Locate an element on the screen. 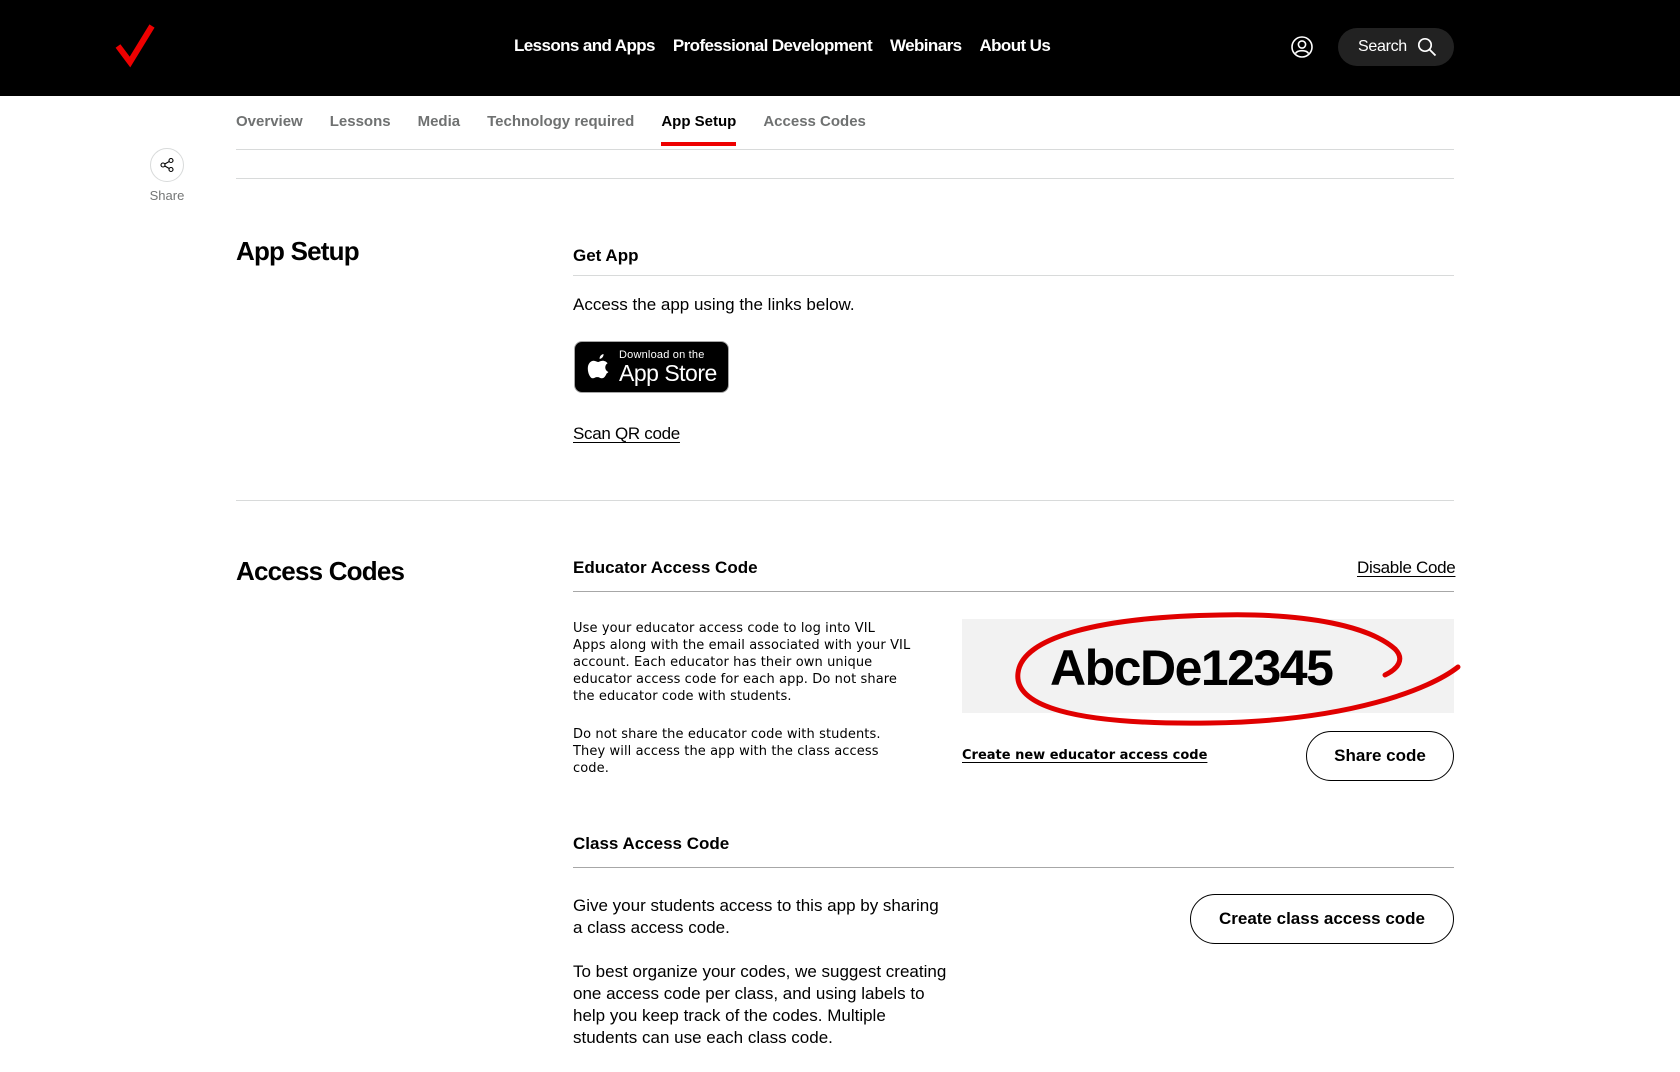  red-annotation-ellipse is located at coordinates (1238, 669).